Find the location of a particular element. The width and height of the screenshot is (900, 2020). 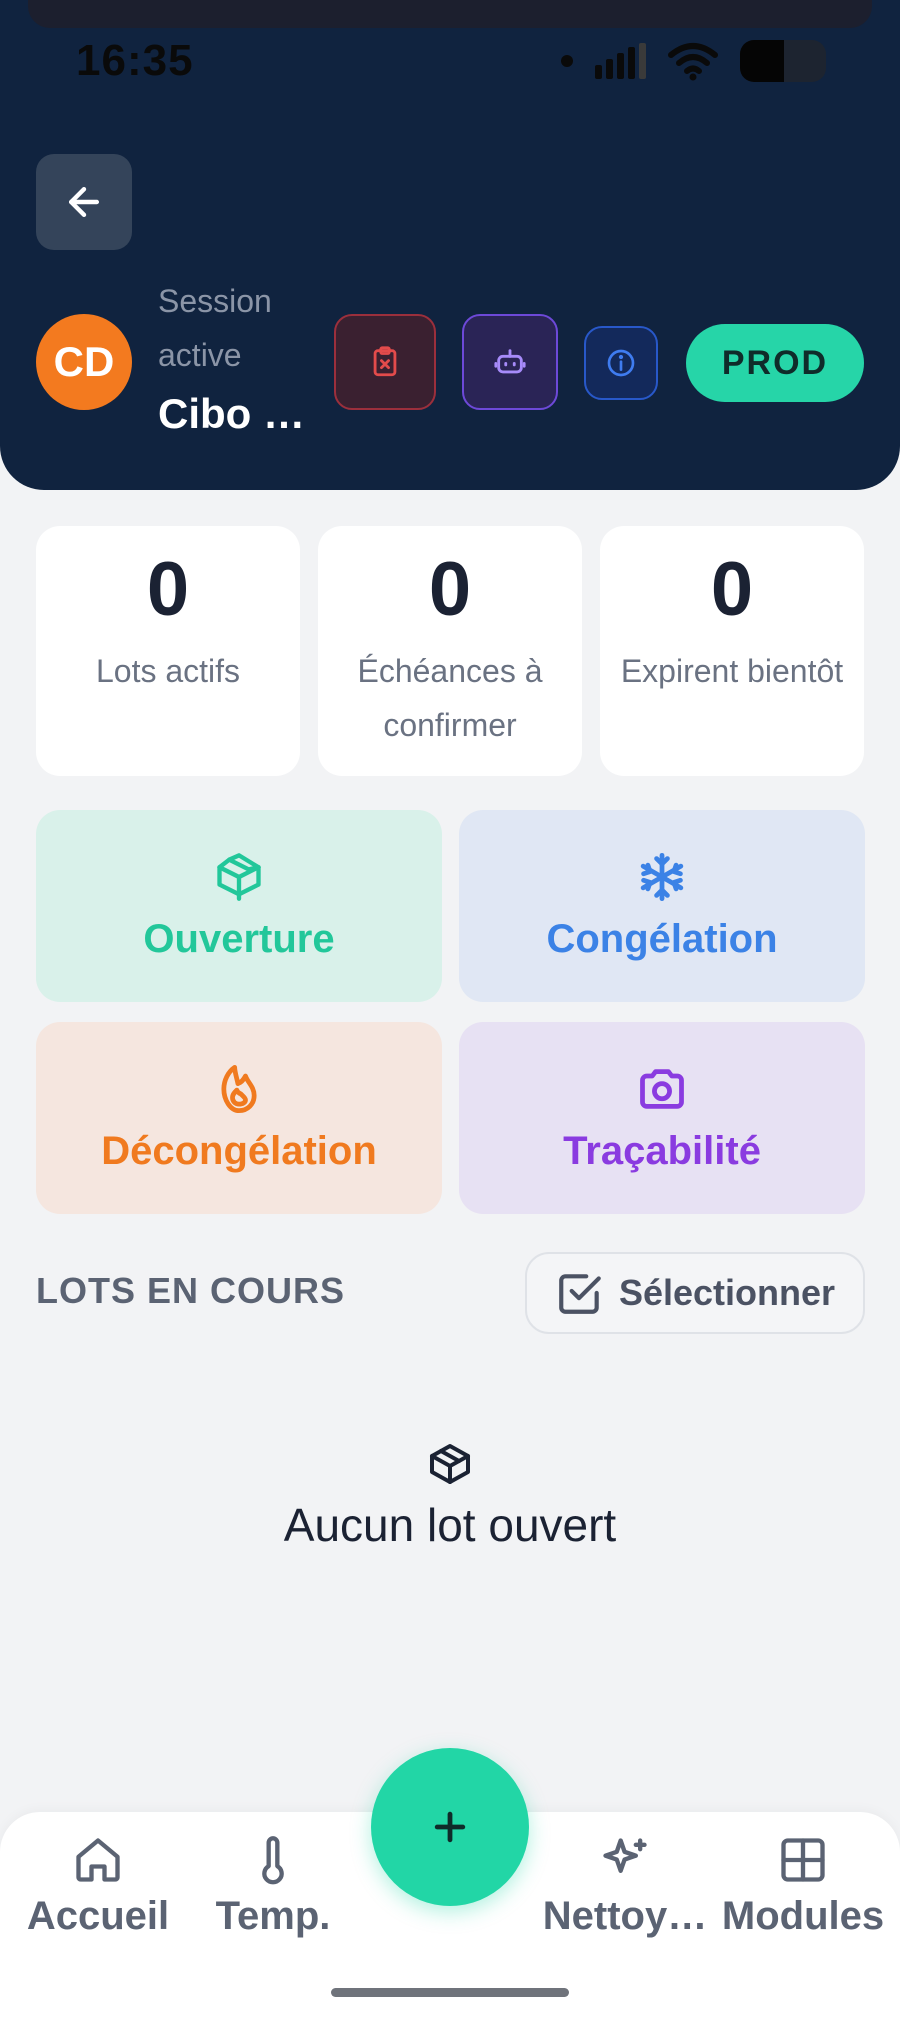

package-open-icon is located at coordinates (239, 876).